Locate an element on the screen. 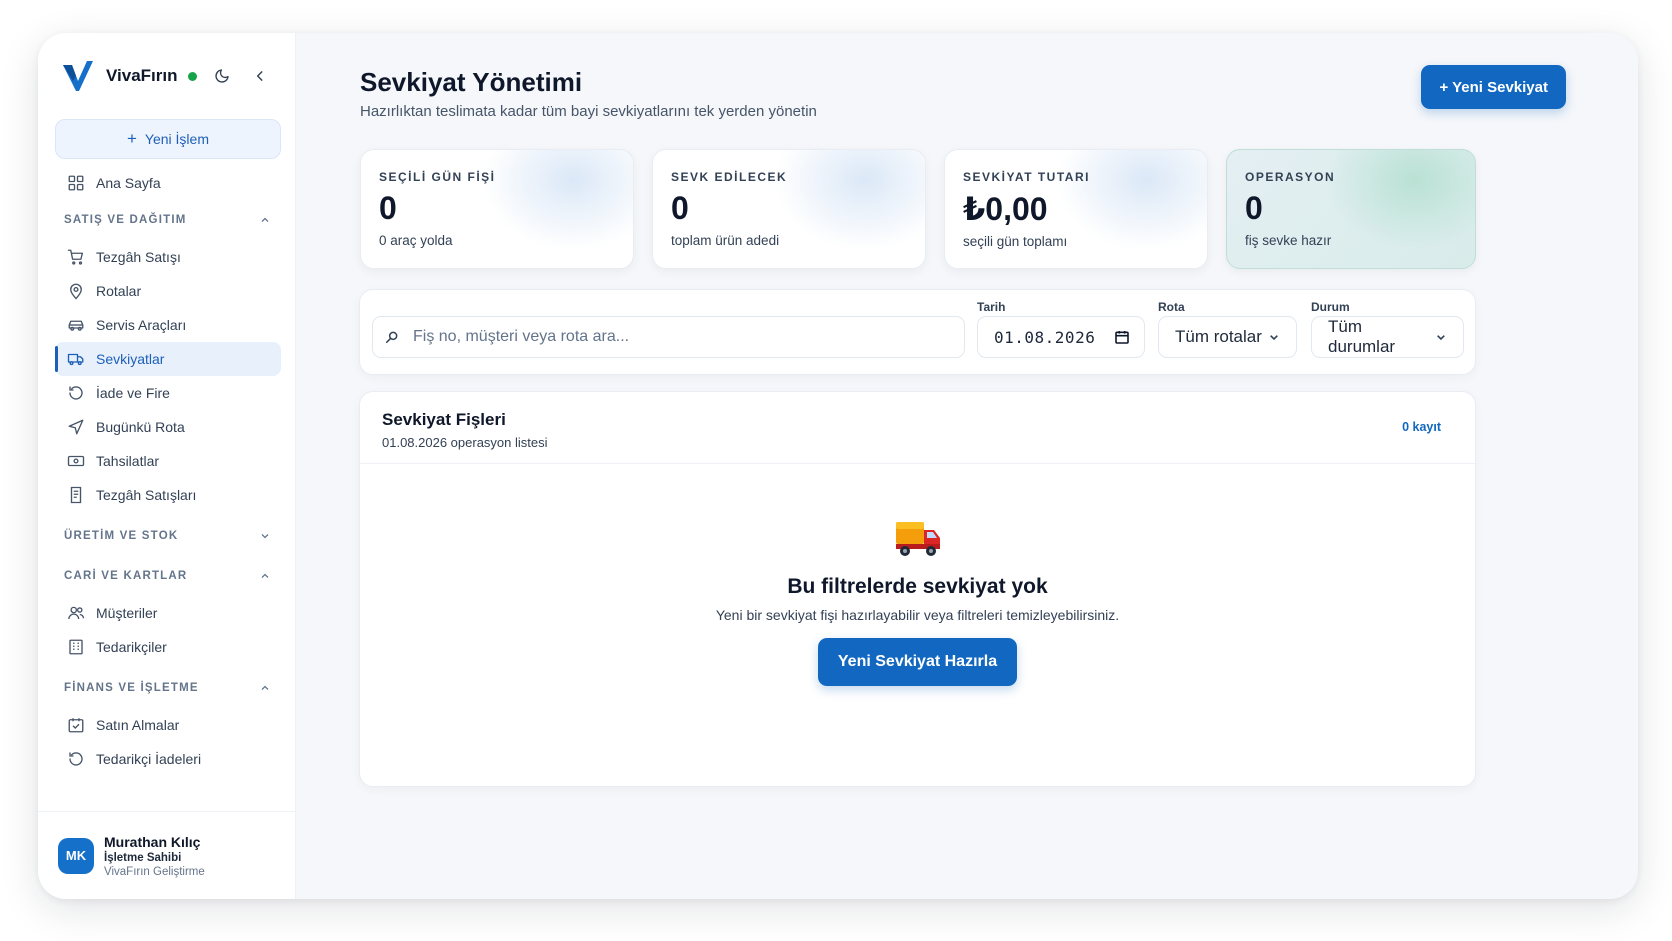 The height and width of the screenshot is (941, 1672). route-select: Tüm rotalar is located at coordinates (1227, 337).